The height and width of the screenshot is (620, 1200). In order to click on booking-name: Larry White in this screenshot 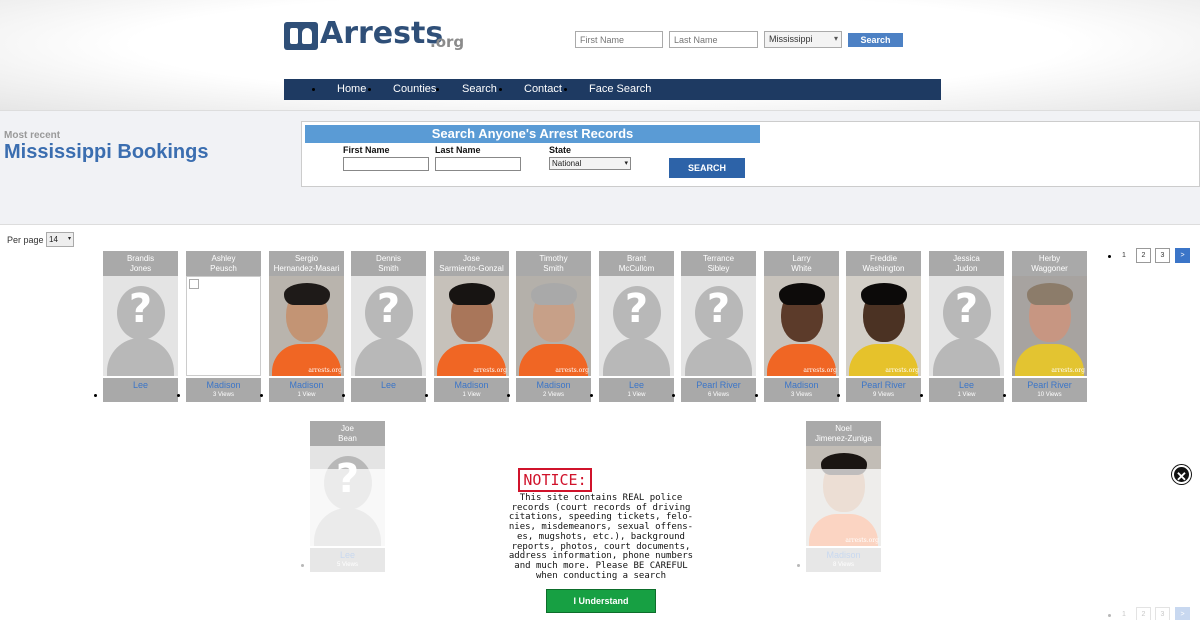, I will do `click(801, 263)`.